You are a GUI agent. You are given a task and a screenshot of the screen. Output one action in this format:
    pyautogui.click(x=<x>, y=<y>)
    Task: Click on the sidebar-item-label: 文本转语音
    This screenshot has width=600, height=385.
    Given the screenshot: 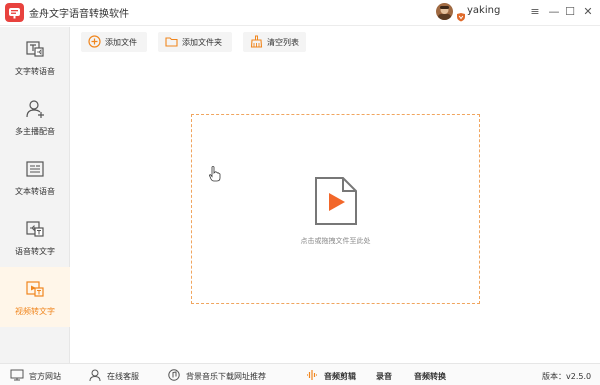 What is the action you would take?
    pyautogui.click(x=35, y=191)
    